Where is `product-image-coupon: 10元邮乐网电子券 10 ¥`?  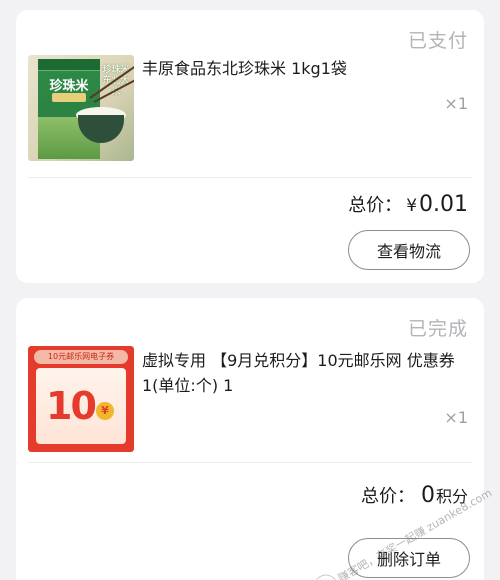
product-image-coupon: 10元邮乐网电子券 10 ¥ is located at coordinates (81, 399).